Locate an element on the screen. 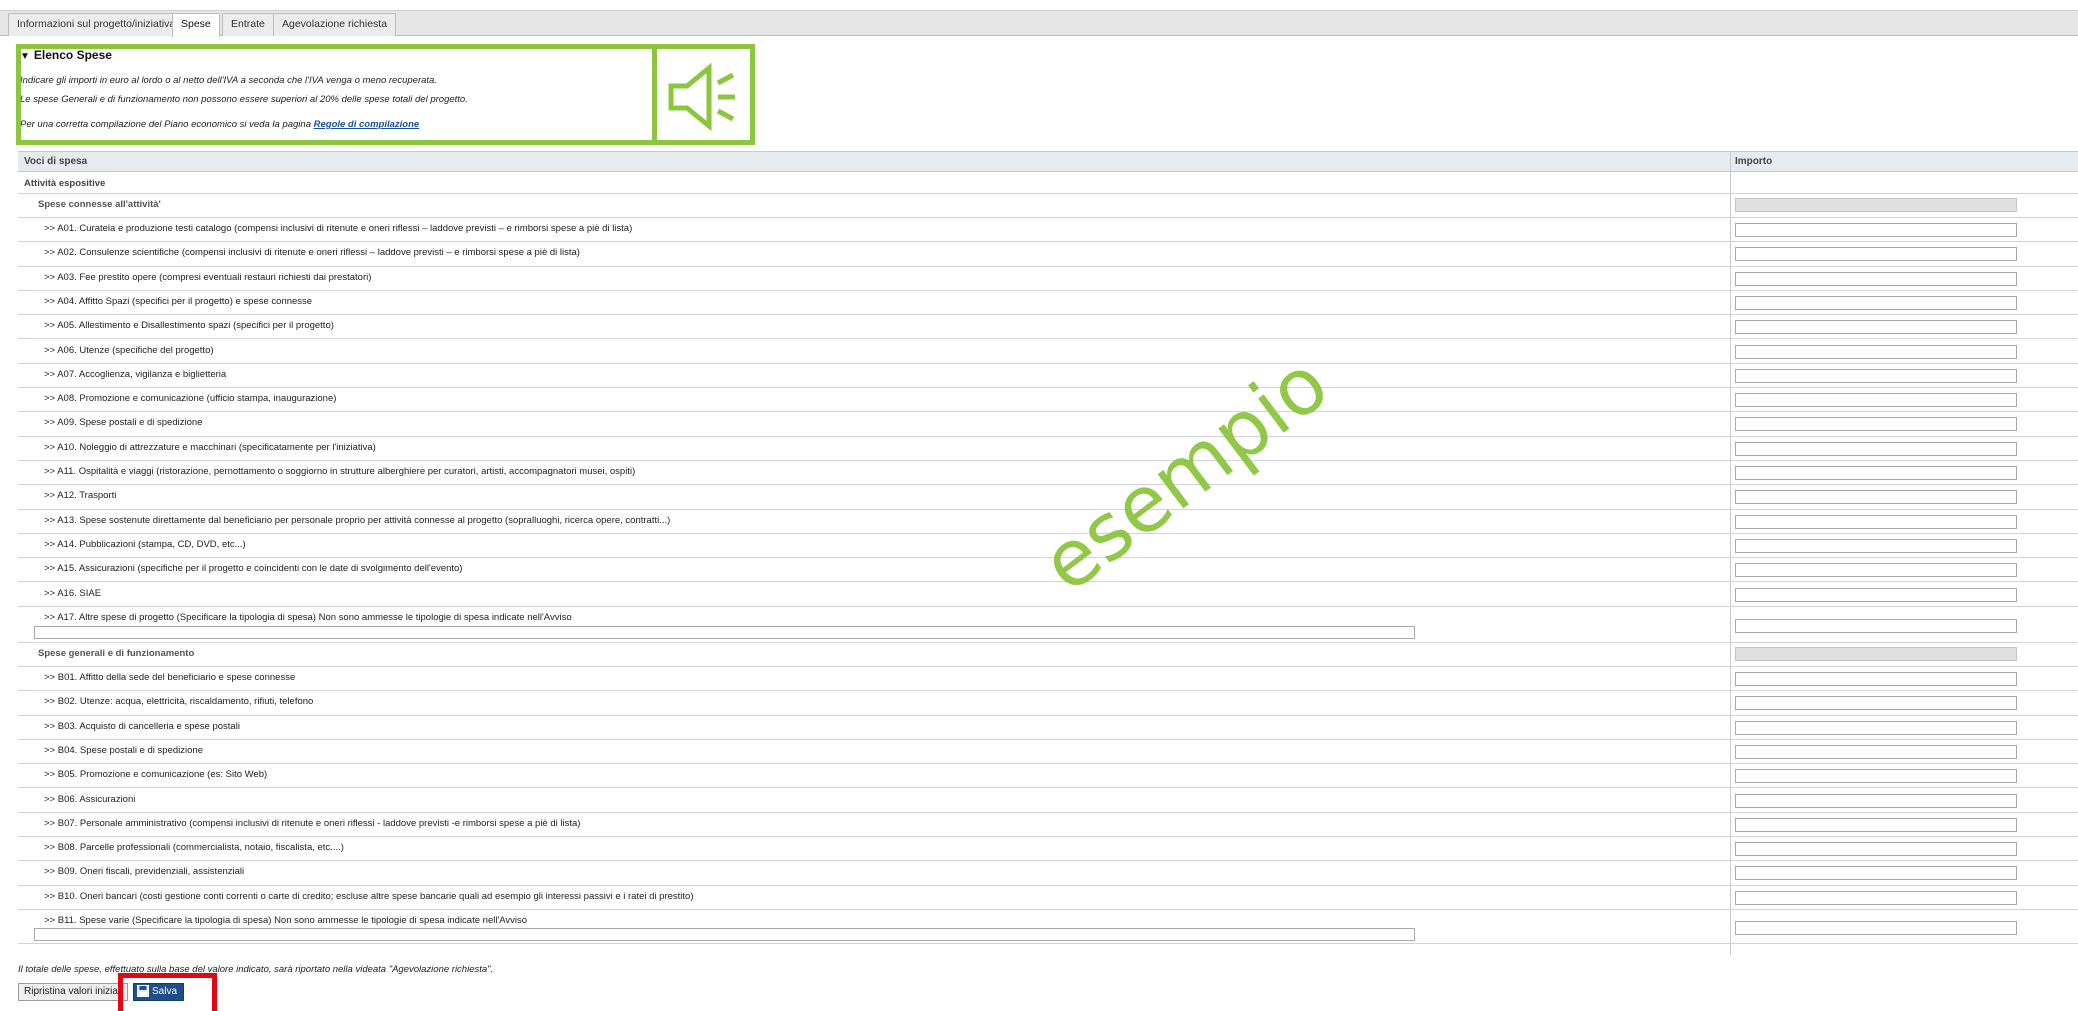 The width and height of the screenshot is (2078, 1011). importo-field-a13 is located at coordinates (1876, 521).